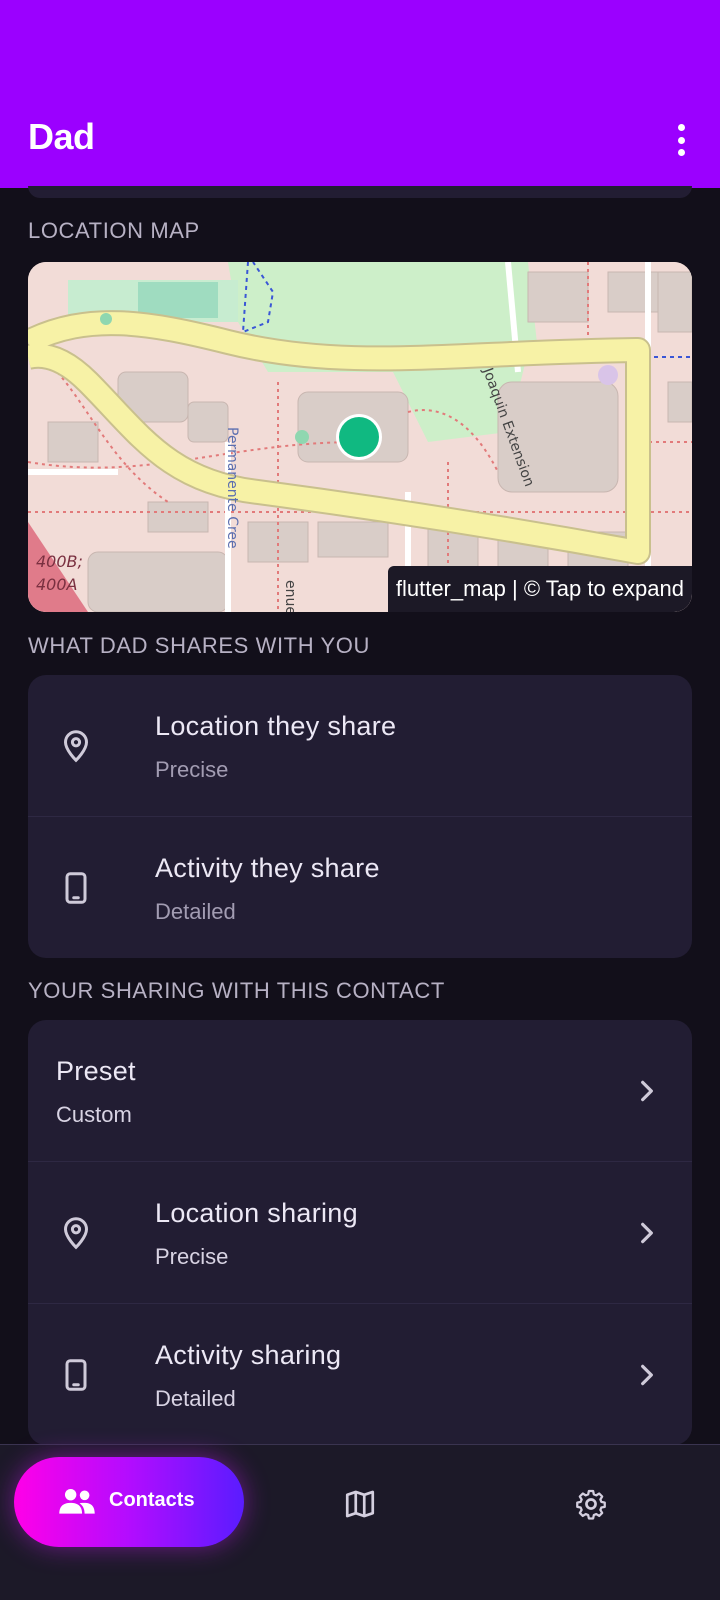 The image size is (720, 1600). Describe the element at coordinates (61, 136) in the screenshot. I see `page-title: Dad` at that location.